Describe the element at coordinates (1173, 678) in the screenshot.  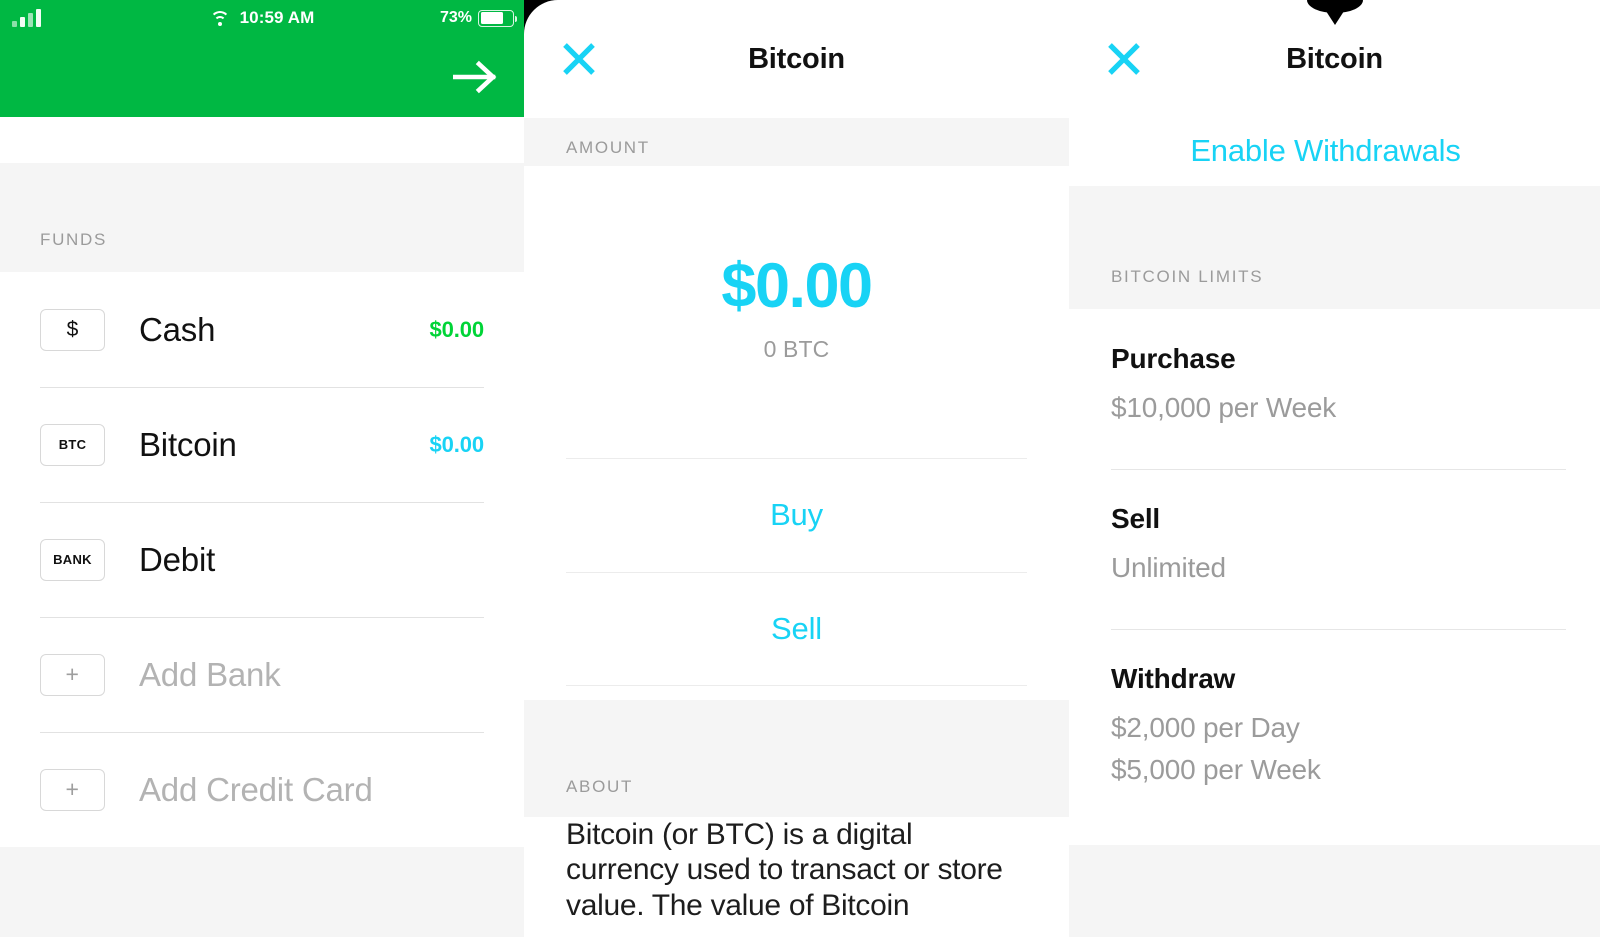
I see `limit-title: Withdraw` at that location.